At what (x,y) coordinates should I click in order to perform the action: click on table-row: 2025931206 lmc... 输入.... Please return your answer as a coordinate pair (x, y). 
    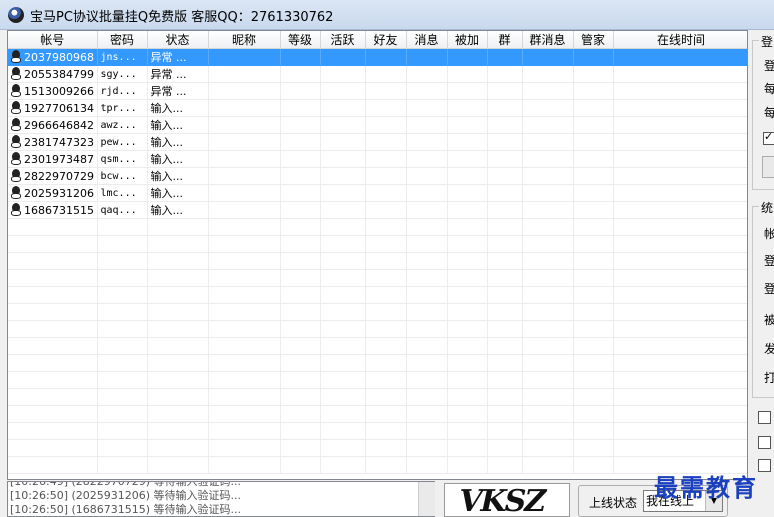
    Looking at the image, I should click on (377, 193).